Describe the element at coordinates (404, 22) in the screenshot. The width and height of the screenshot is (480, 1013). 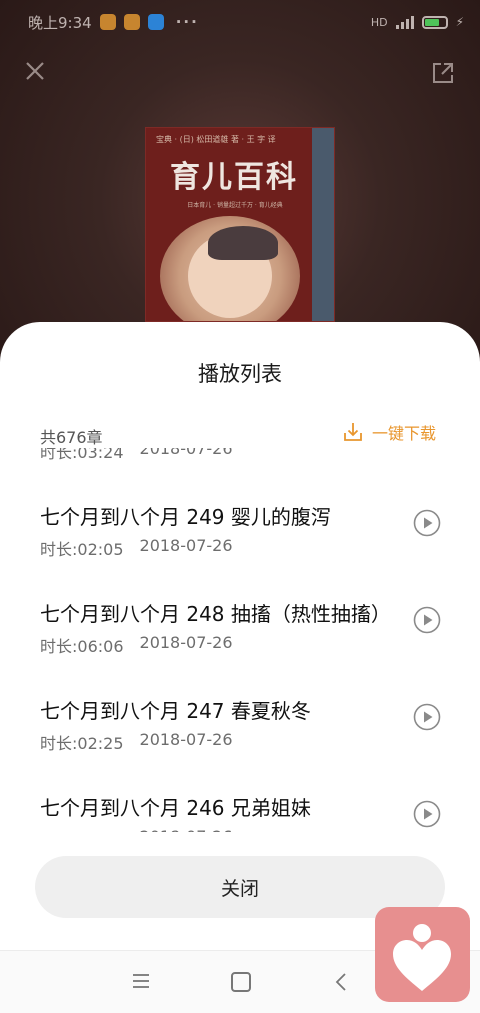
I see `signal-icon` at that location.